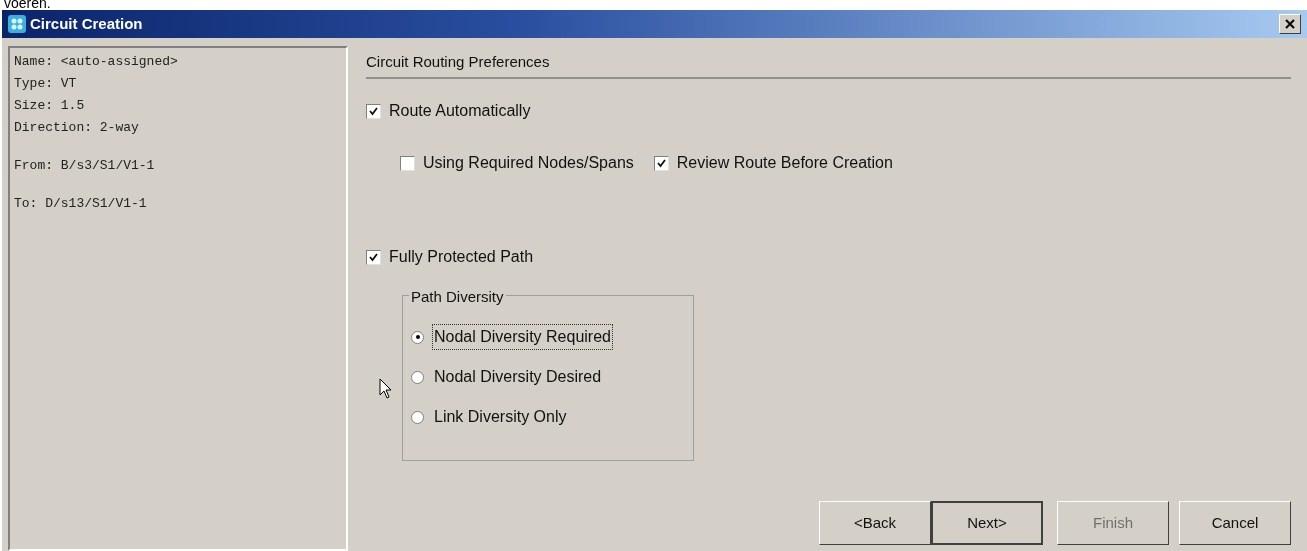  What do you see at coordinates (27, 5) in the screenshot?
I see `page-text: voeren.` at bounding box center [27, 5].